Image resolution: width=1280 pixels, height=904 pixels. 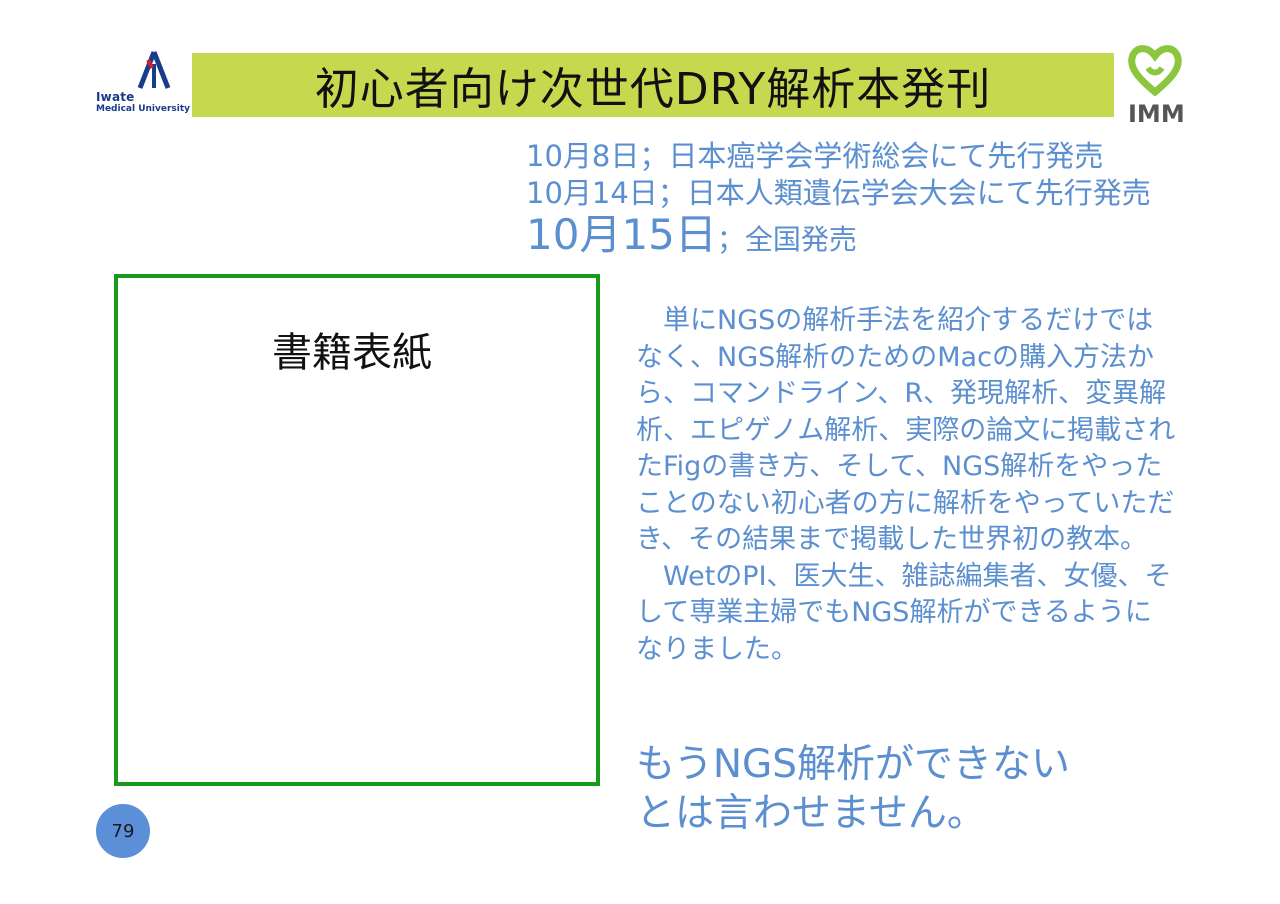 I want to click on page-title: 初心者向け次世代DRY解析本発刊, so click(x=653, y=89).